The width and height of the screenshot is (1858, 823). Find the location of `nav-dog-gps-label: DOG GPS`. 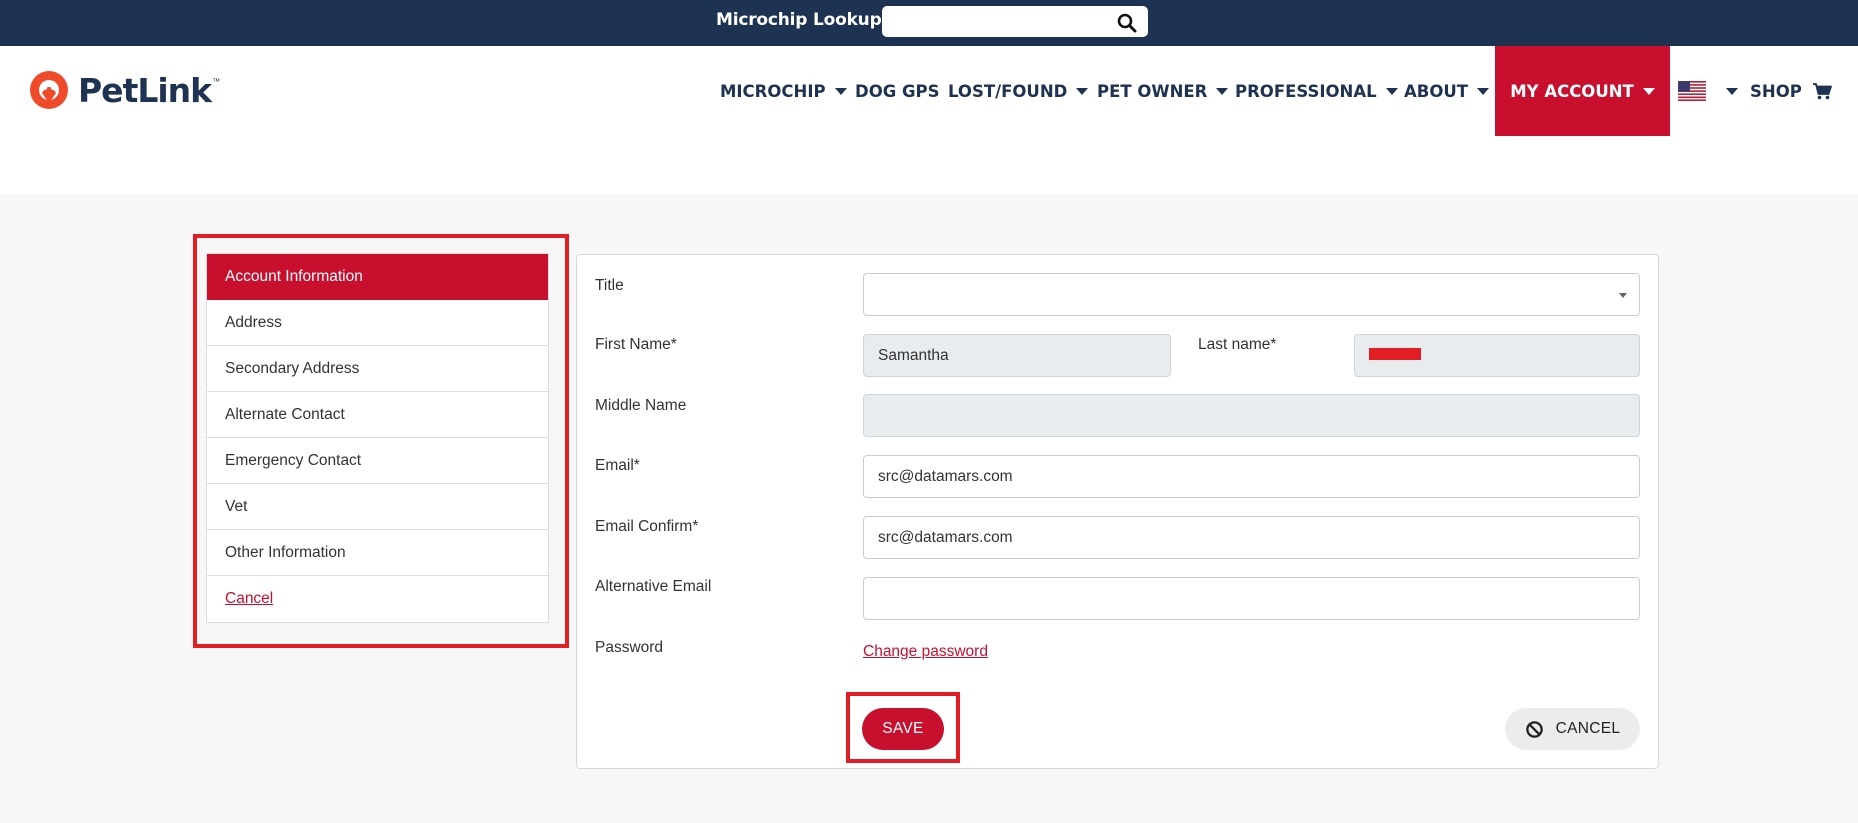

nav-dog-gps-label: DOG GPS is located at coordinates (897, 91).